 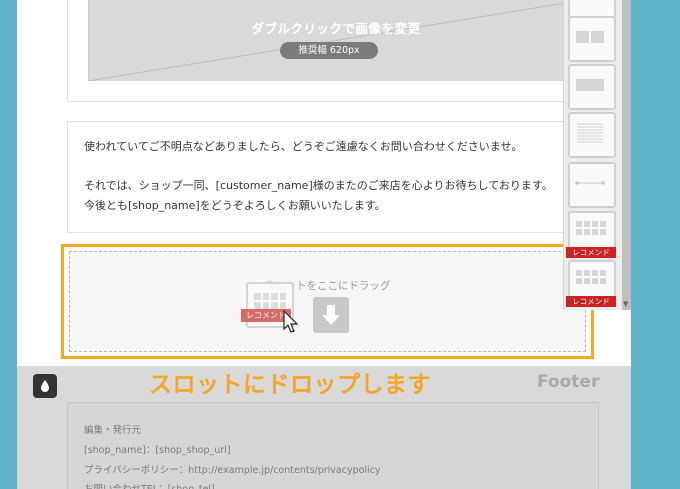 I want to click on image-placeholder: ダブルクリックで画像を変更 推奨幅 620px, so click(x=336, y=40).